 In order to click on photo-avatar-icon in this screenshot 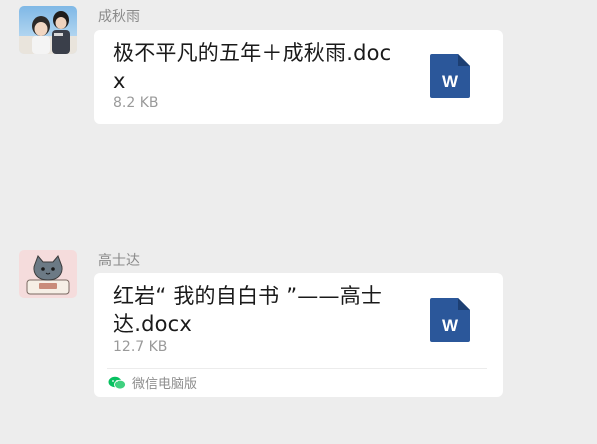, I will do `click(48, 30)`.